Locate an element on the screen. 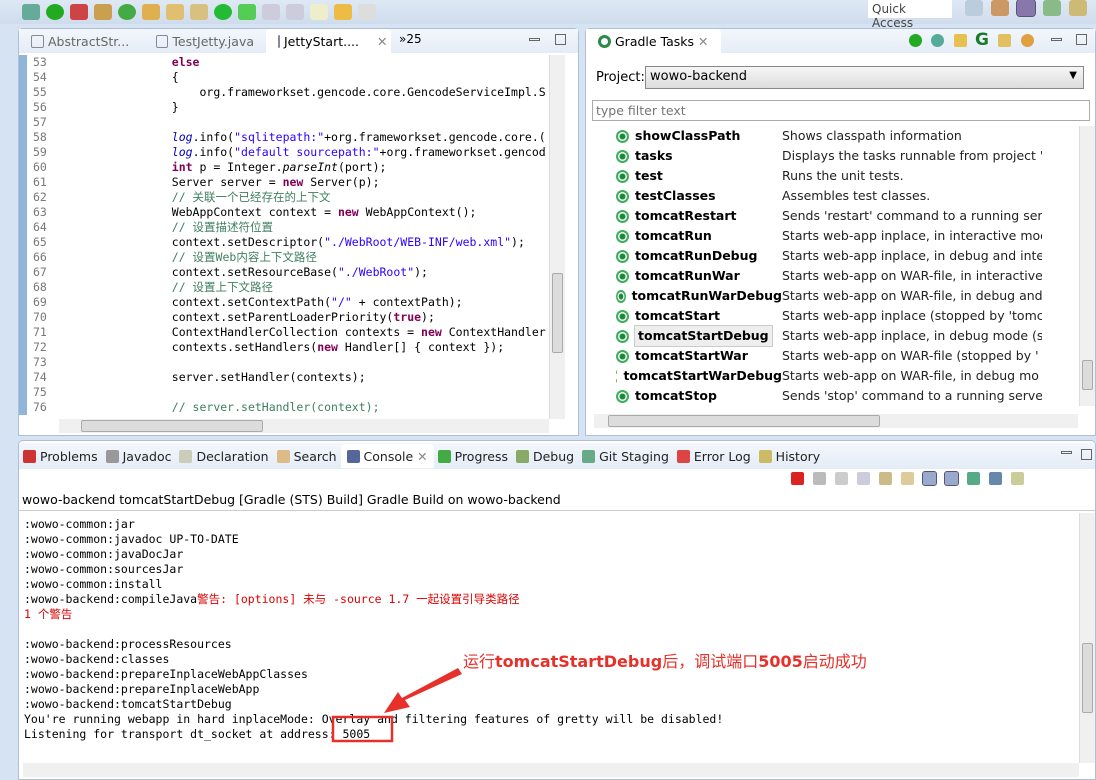  highlight-box is located at coordinates (362, 729).